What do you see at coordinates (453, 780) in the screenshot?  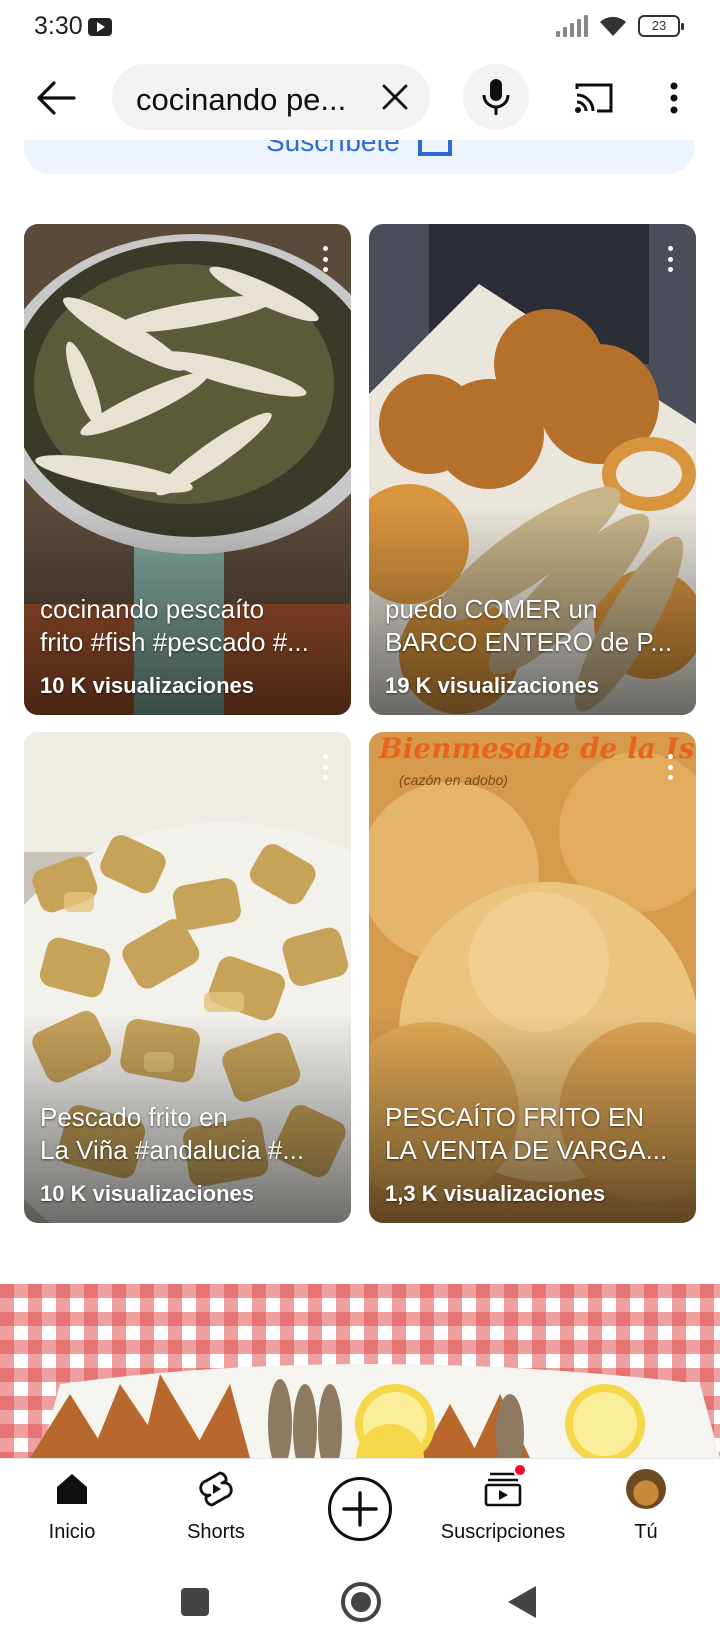 I see `thumbnail-overlay-subtext: (cazón en adobo)` at bounding box center [453, 780].